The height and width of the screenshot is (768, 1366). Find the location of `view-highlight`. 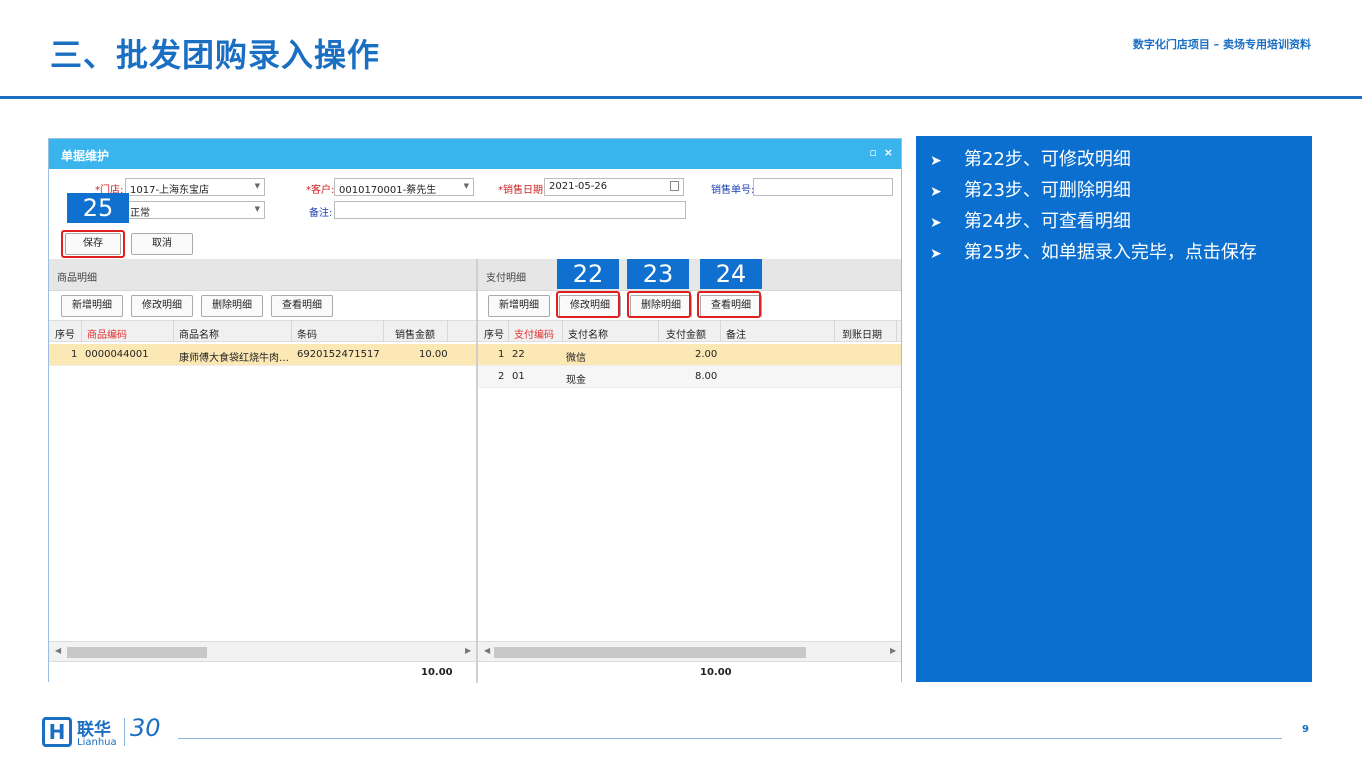

view-highlight is located at coordinates (729, 304).